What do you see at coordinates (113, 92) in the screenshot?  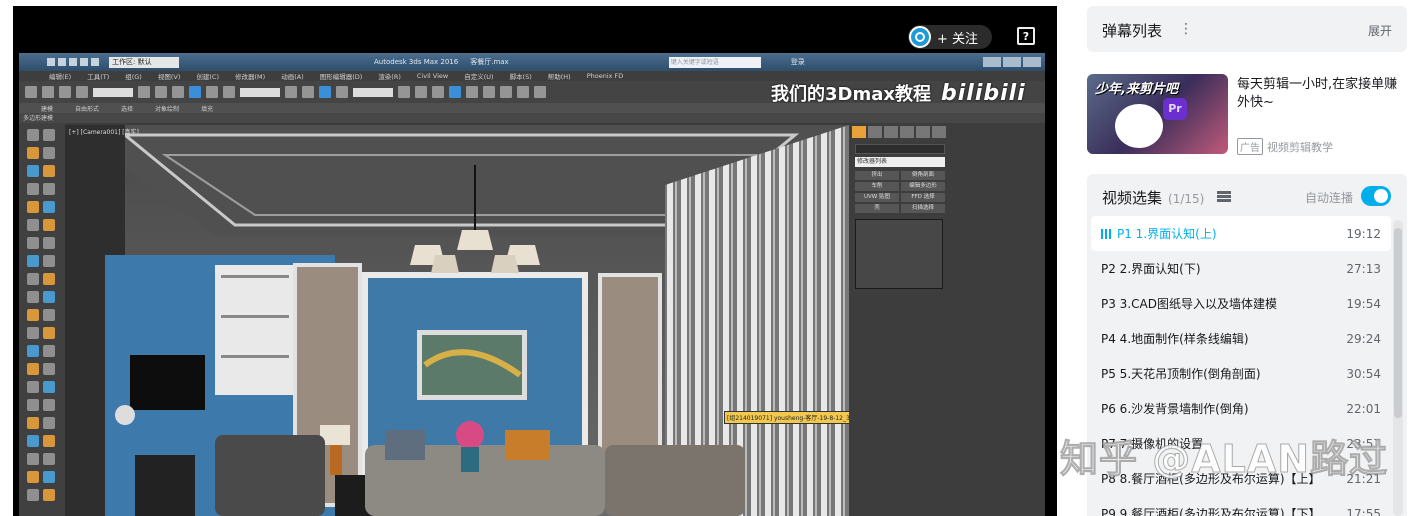 I see `selection-filter-dropdown` at bounding box center [113, 92].